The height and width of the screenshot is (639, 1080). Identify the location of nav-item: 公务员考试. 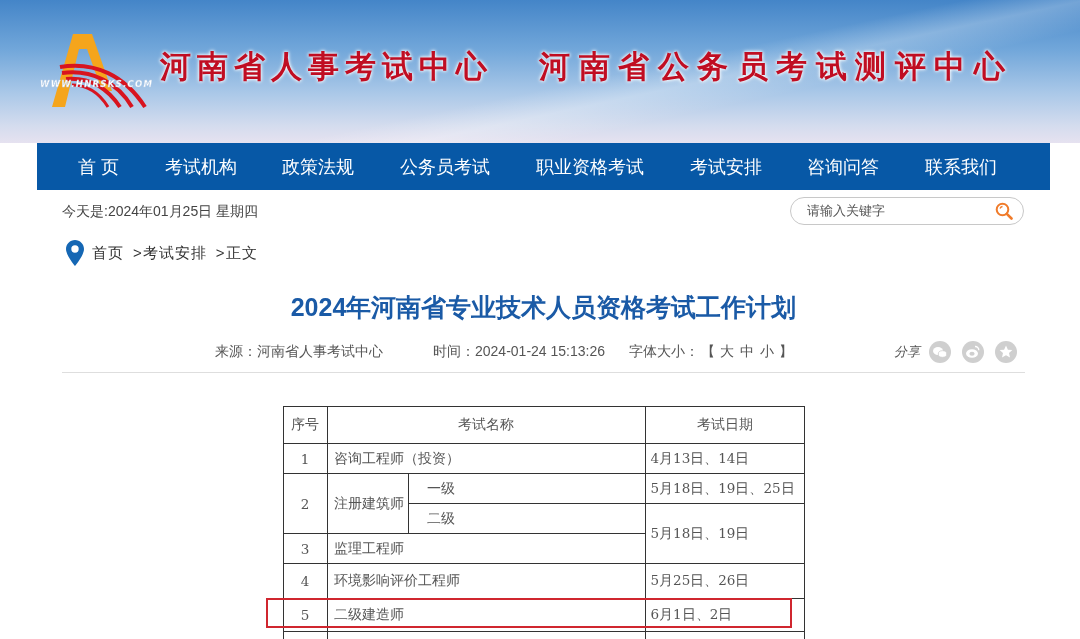
(445, 166).